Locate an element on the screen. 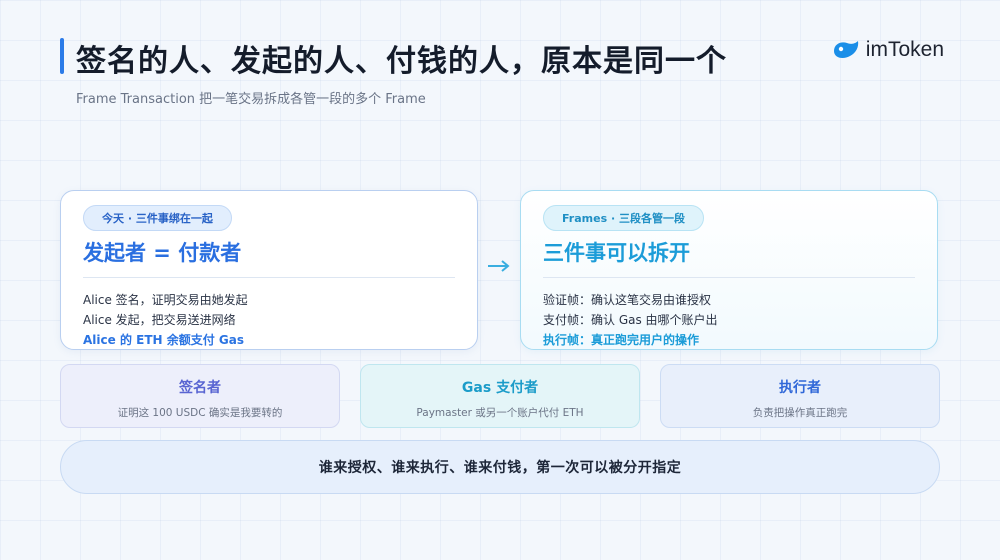  role-signer: 签名者 证明这 100 USDC 确实是我要转的 is located at coordinates (200, 396).